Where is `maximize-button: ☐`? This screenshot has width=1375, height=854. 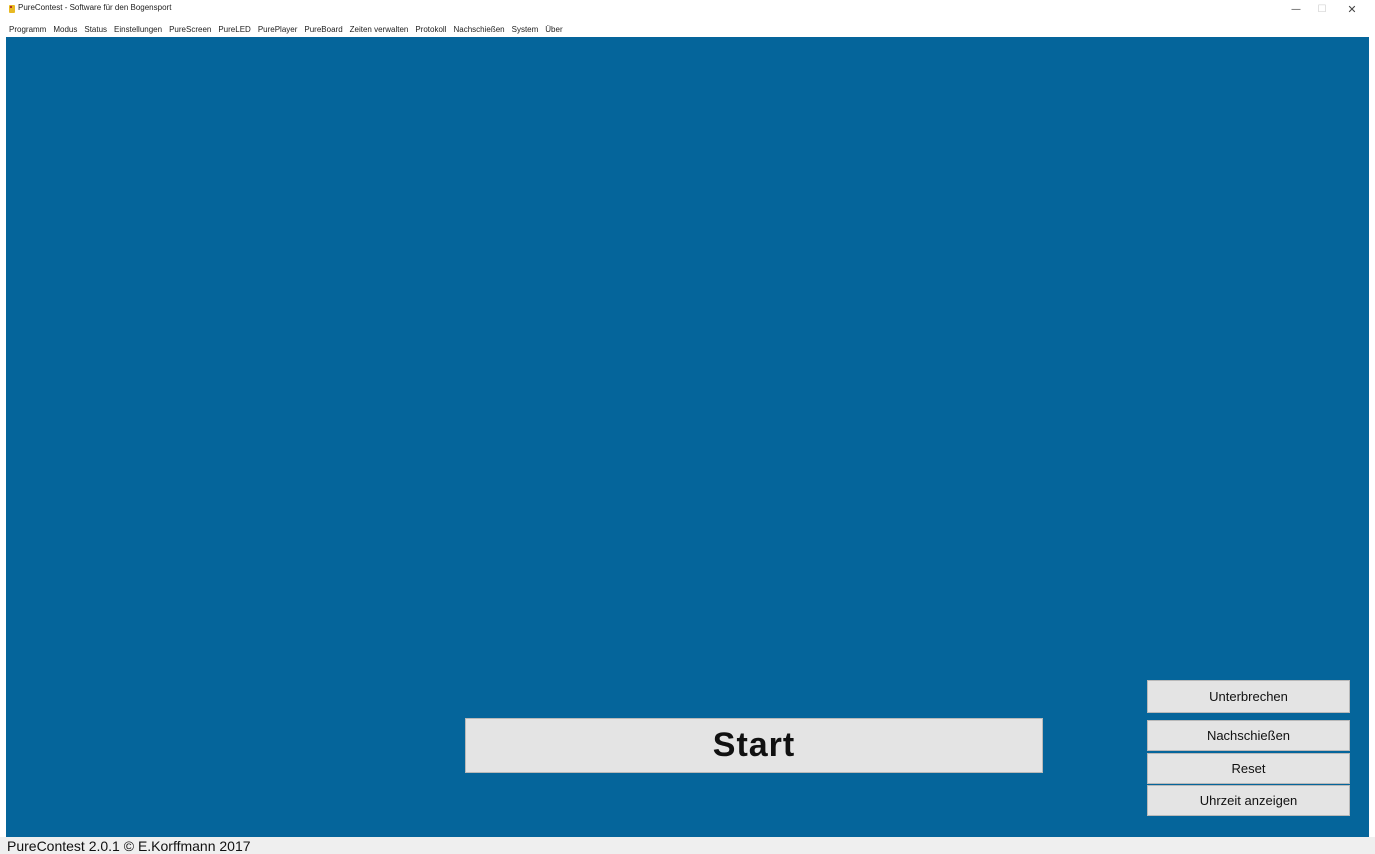 maximize-button: ☐ is located at coordinates (1322, 10).